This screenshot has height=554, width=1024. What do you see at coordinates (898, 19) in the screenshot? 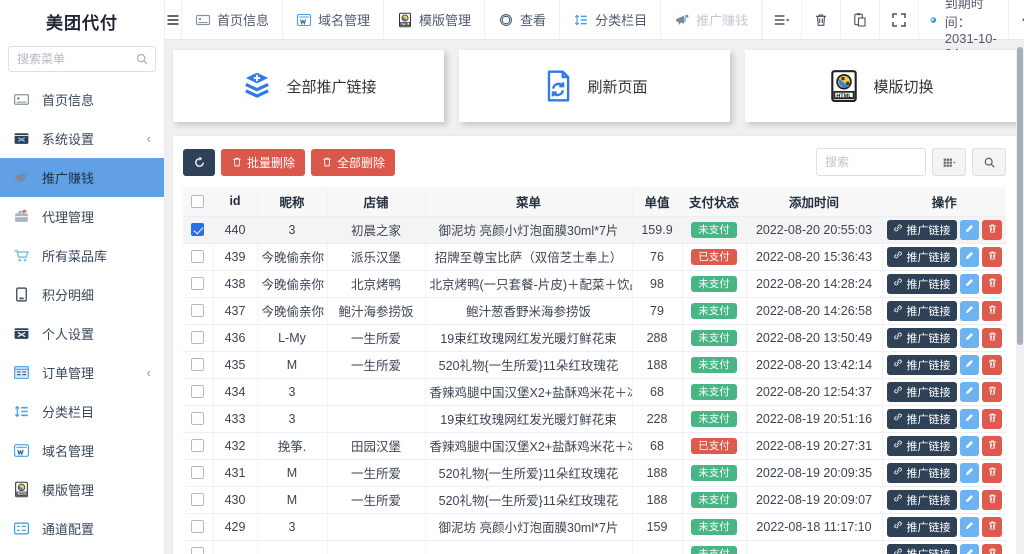
I see `fullscreen-icon` at bounding box center [898, 19].